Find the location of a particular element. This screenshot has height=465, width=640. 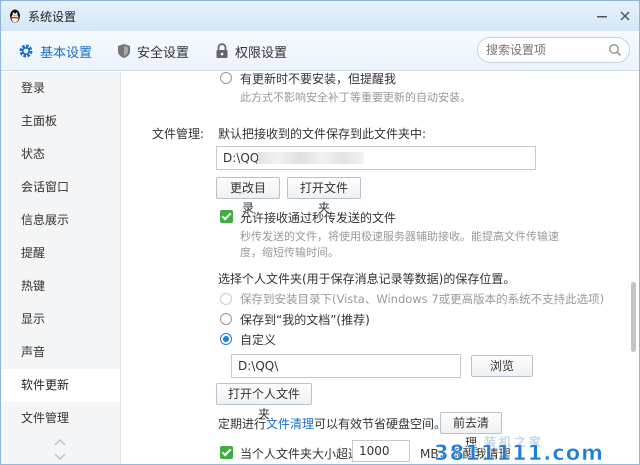

radio-custom-label: 自定义 is located at coordinates (258, 340).